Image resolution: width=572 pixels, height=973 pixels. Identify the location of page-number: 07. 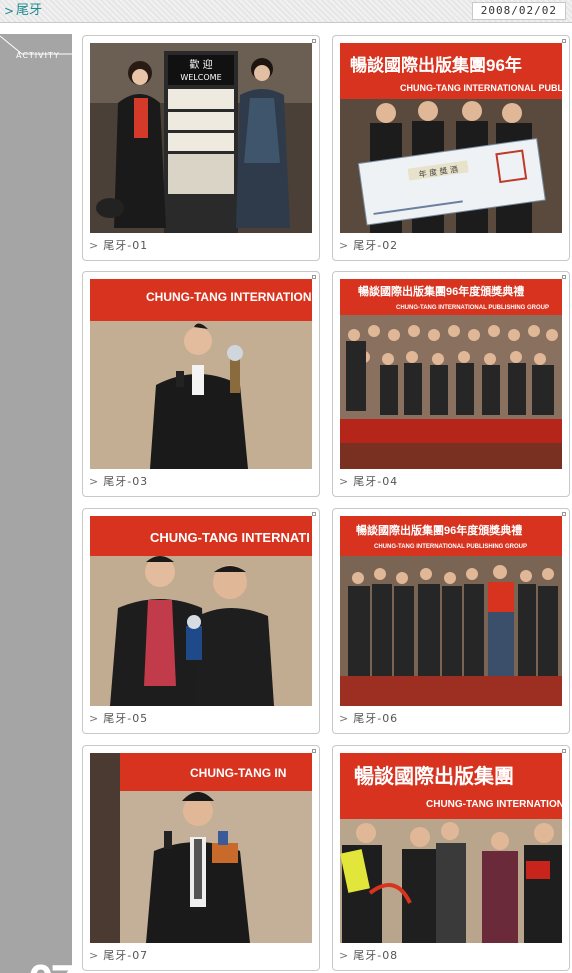
(52, 965).